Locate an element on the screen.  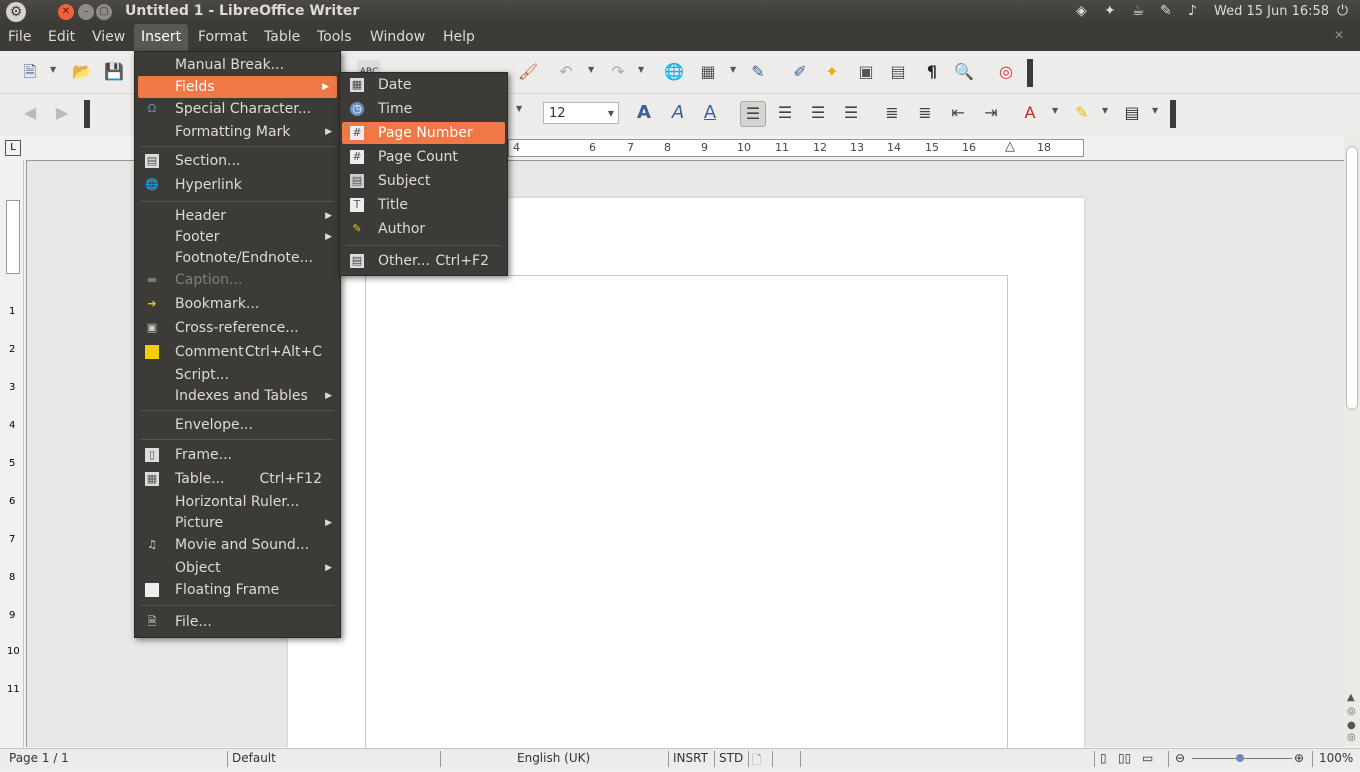
font-size-dropdown-icon: ▼ is located at coordinates (611, 114).